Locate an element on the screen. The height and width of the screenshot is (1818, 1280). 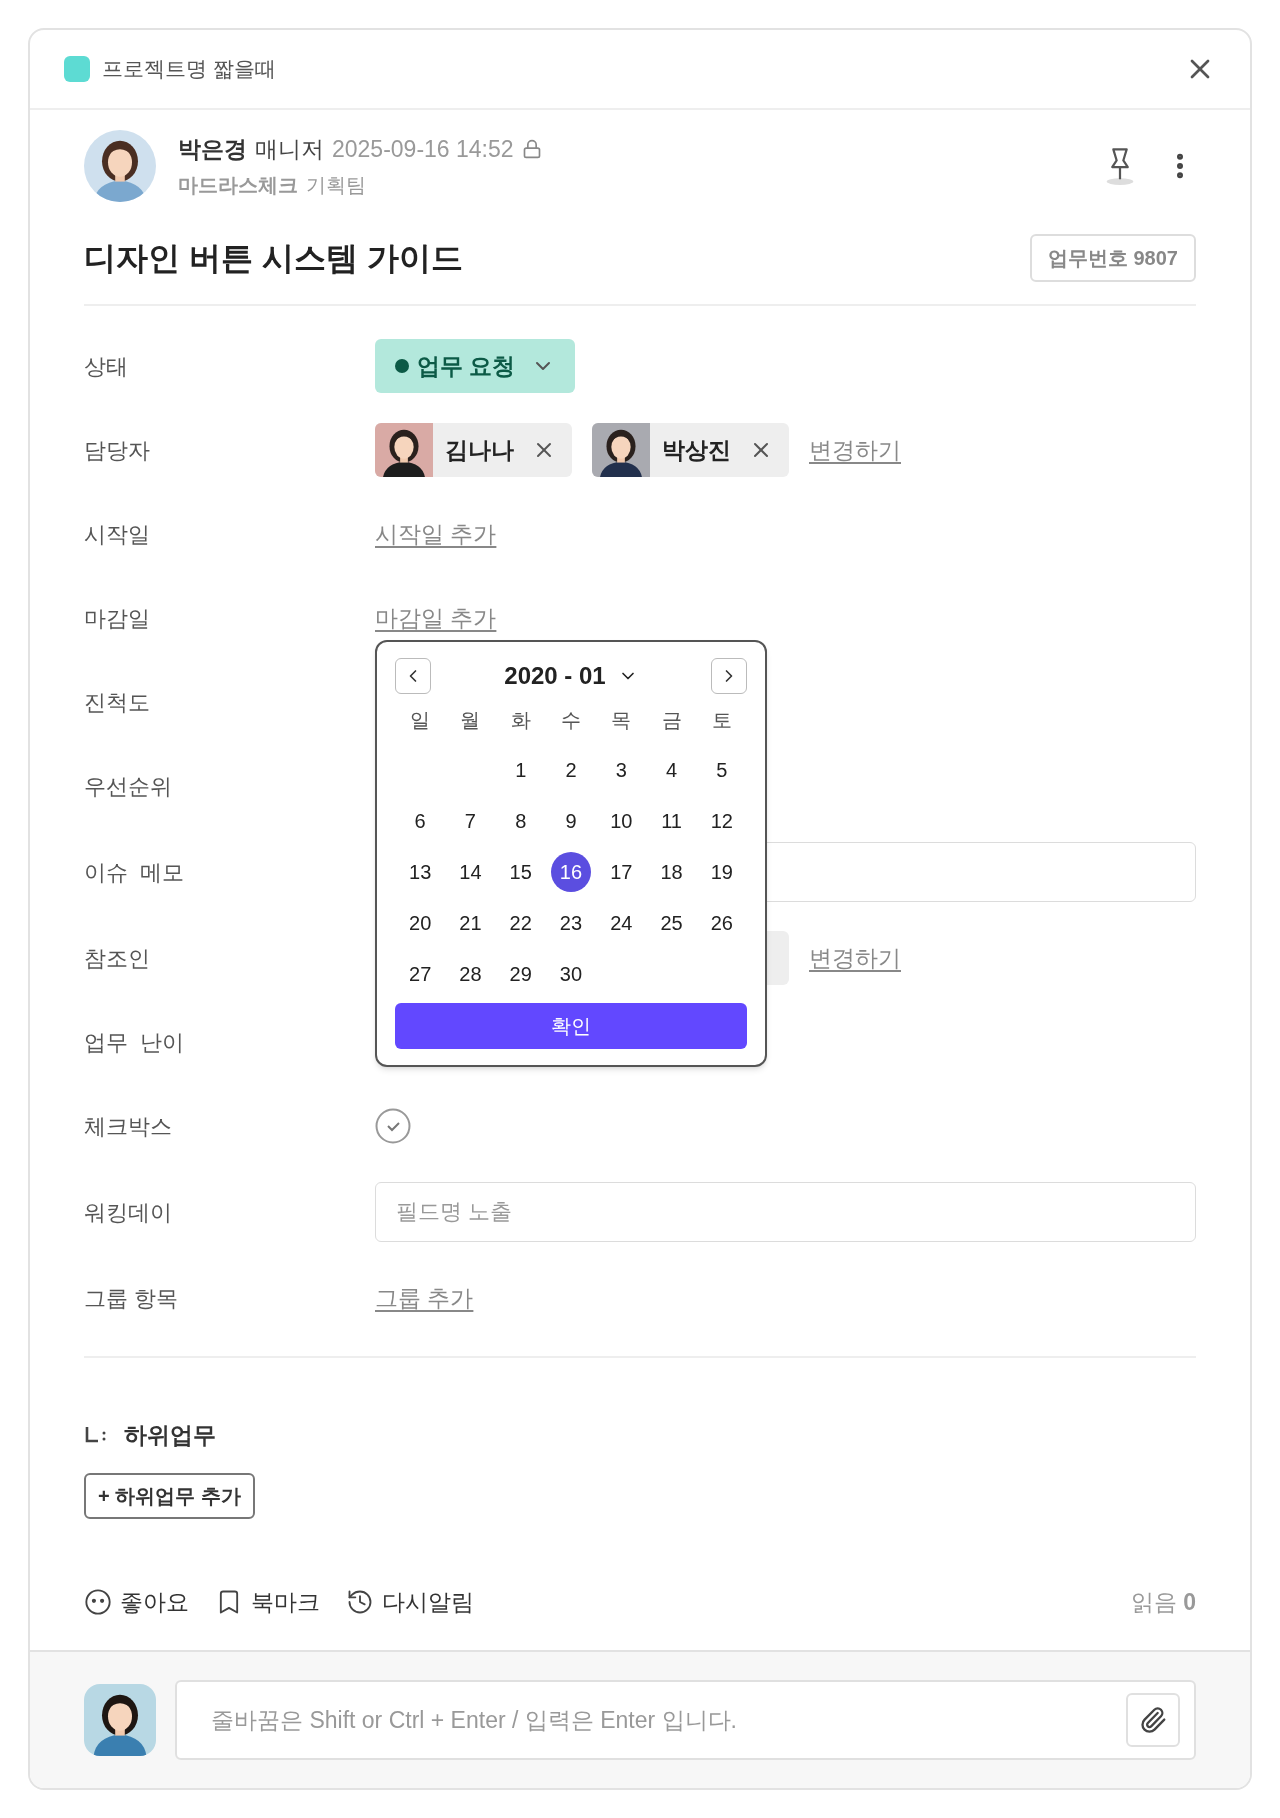
field-label: 참조인 is located at coordinates (117, 958).